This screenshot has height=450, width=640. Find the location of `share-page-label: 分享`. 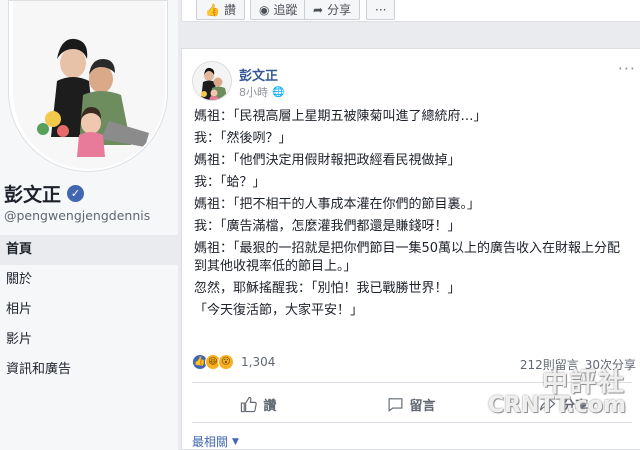

share-page-label: 分享 is located at coordinates (339, 10).